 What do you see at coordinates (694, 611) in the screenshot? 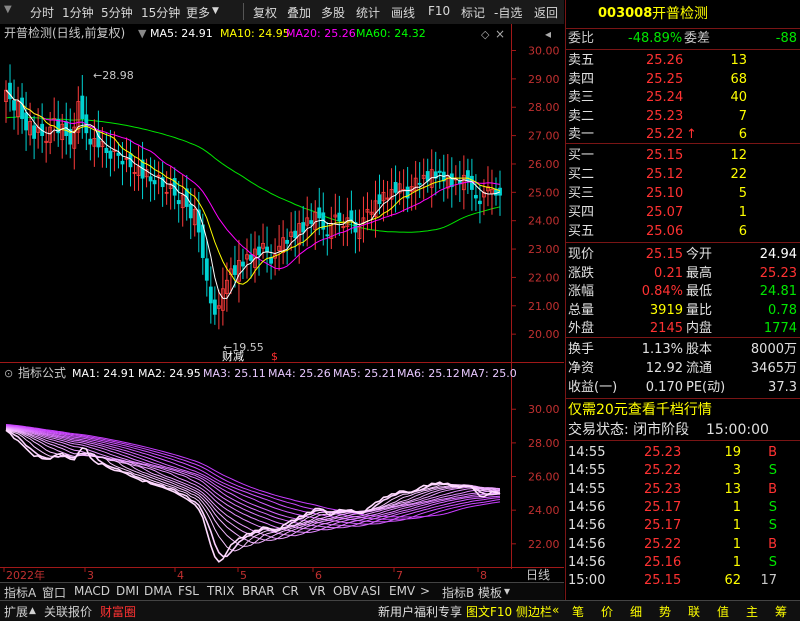
I see `side-tool-tab: 联` at bounding box center [694, 611].